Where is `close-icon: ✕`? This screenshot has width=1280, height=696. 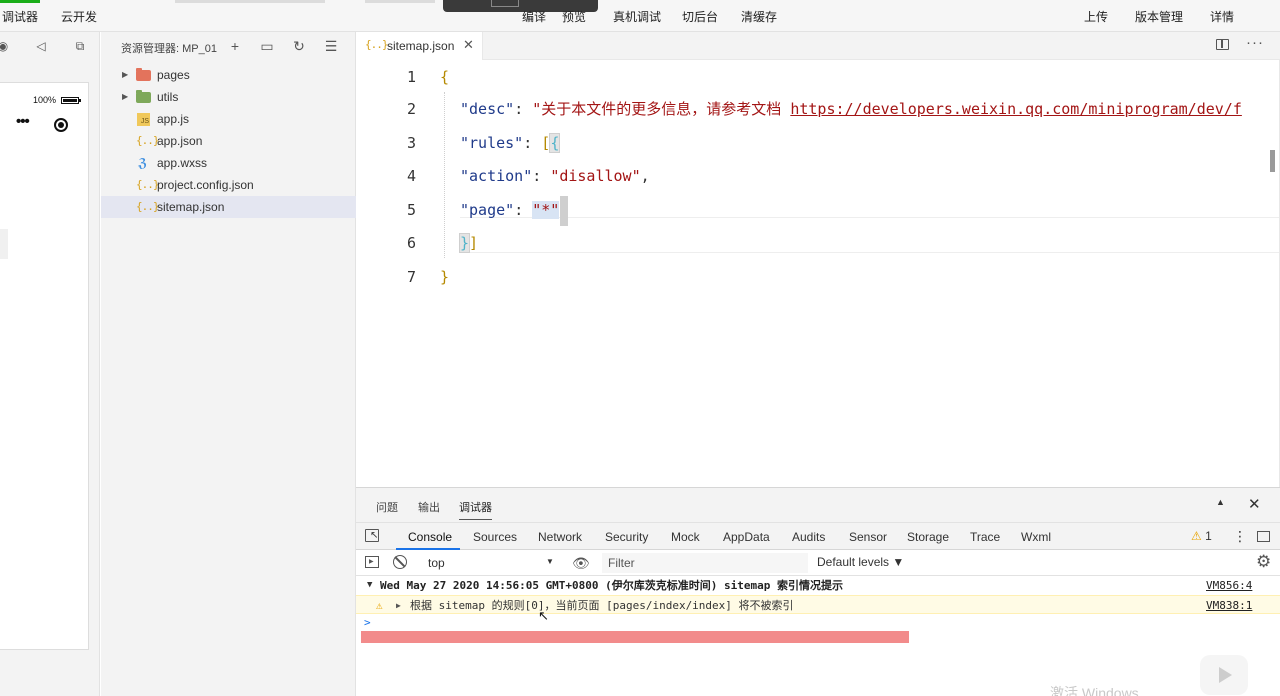 close-icon: ✕ is located at coordinates (468, 45).